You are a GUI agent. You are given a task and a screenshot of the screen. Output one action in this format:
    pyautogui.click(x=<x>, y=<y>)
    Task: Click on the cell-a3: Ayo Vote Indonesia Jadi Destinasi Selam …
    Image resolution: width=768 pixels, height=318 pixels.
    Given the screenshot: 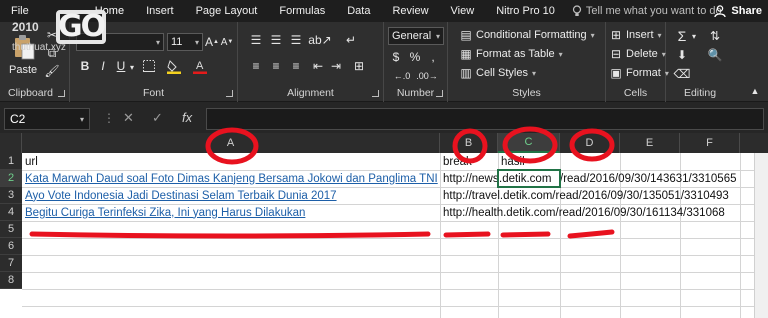 What is the action you would take?
    pyautogui.click(x=179, y=195)
    